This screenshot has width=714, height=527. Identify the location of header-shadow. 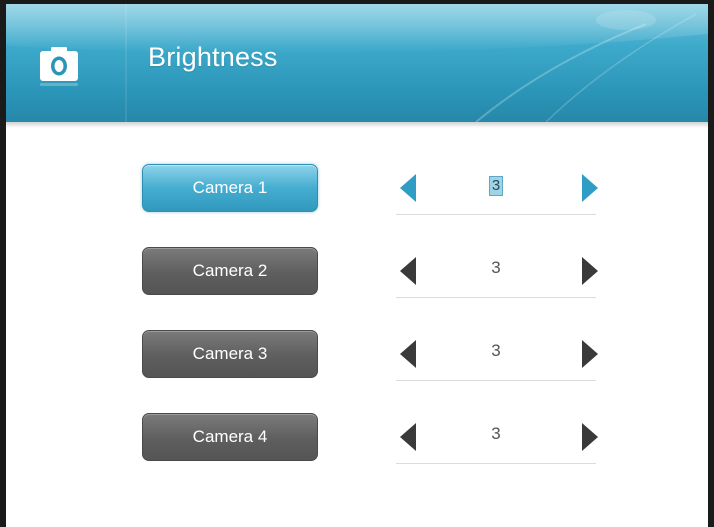
(357, 125).